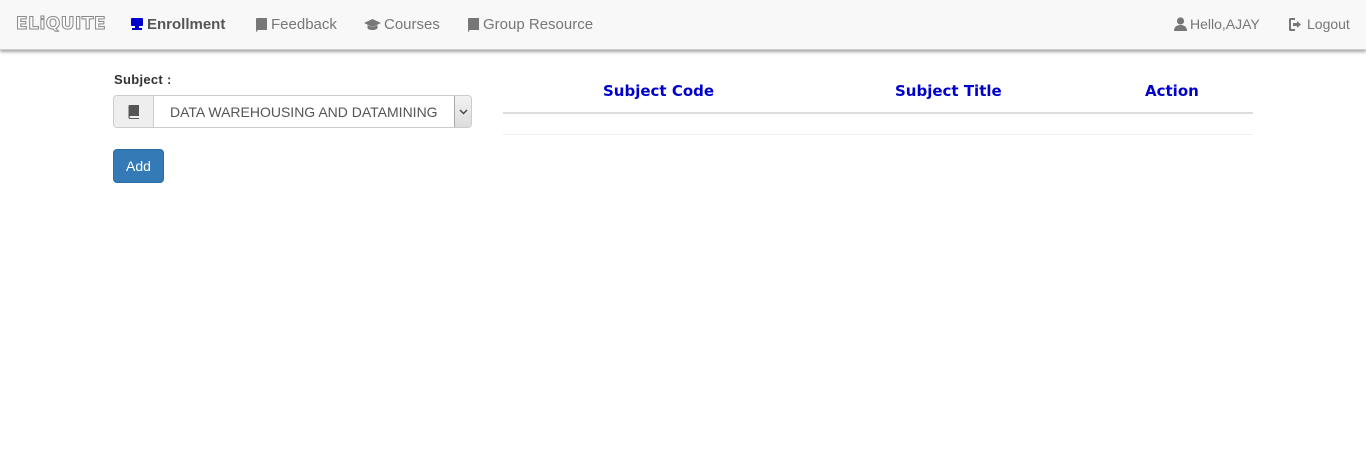  I want to click on nav-item-courses: Courses, so click(402, 24).